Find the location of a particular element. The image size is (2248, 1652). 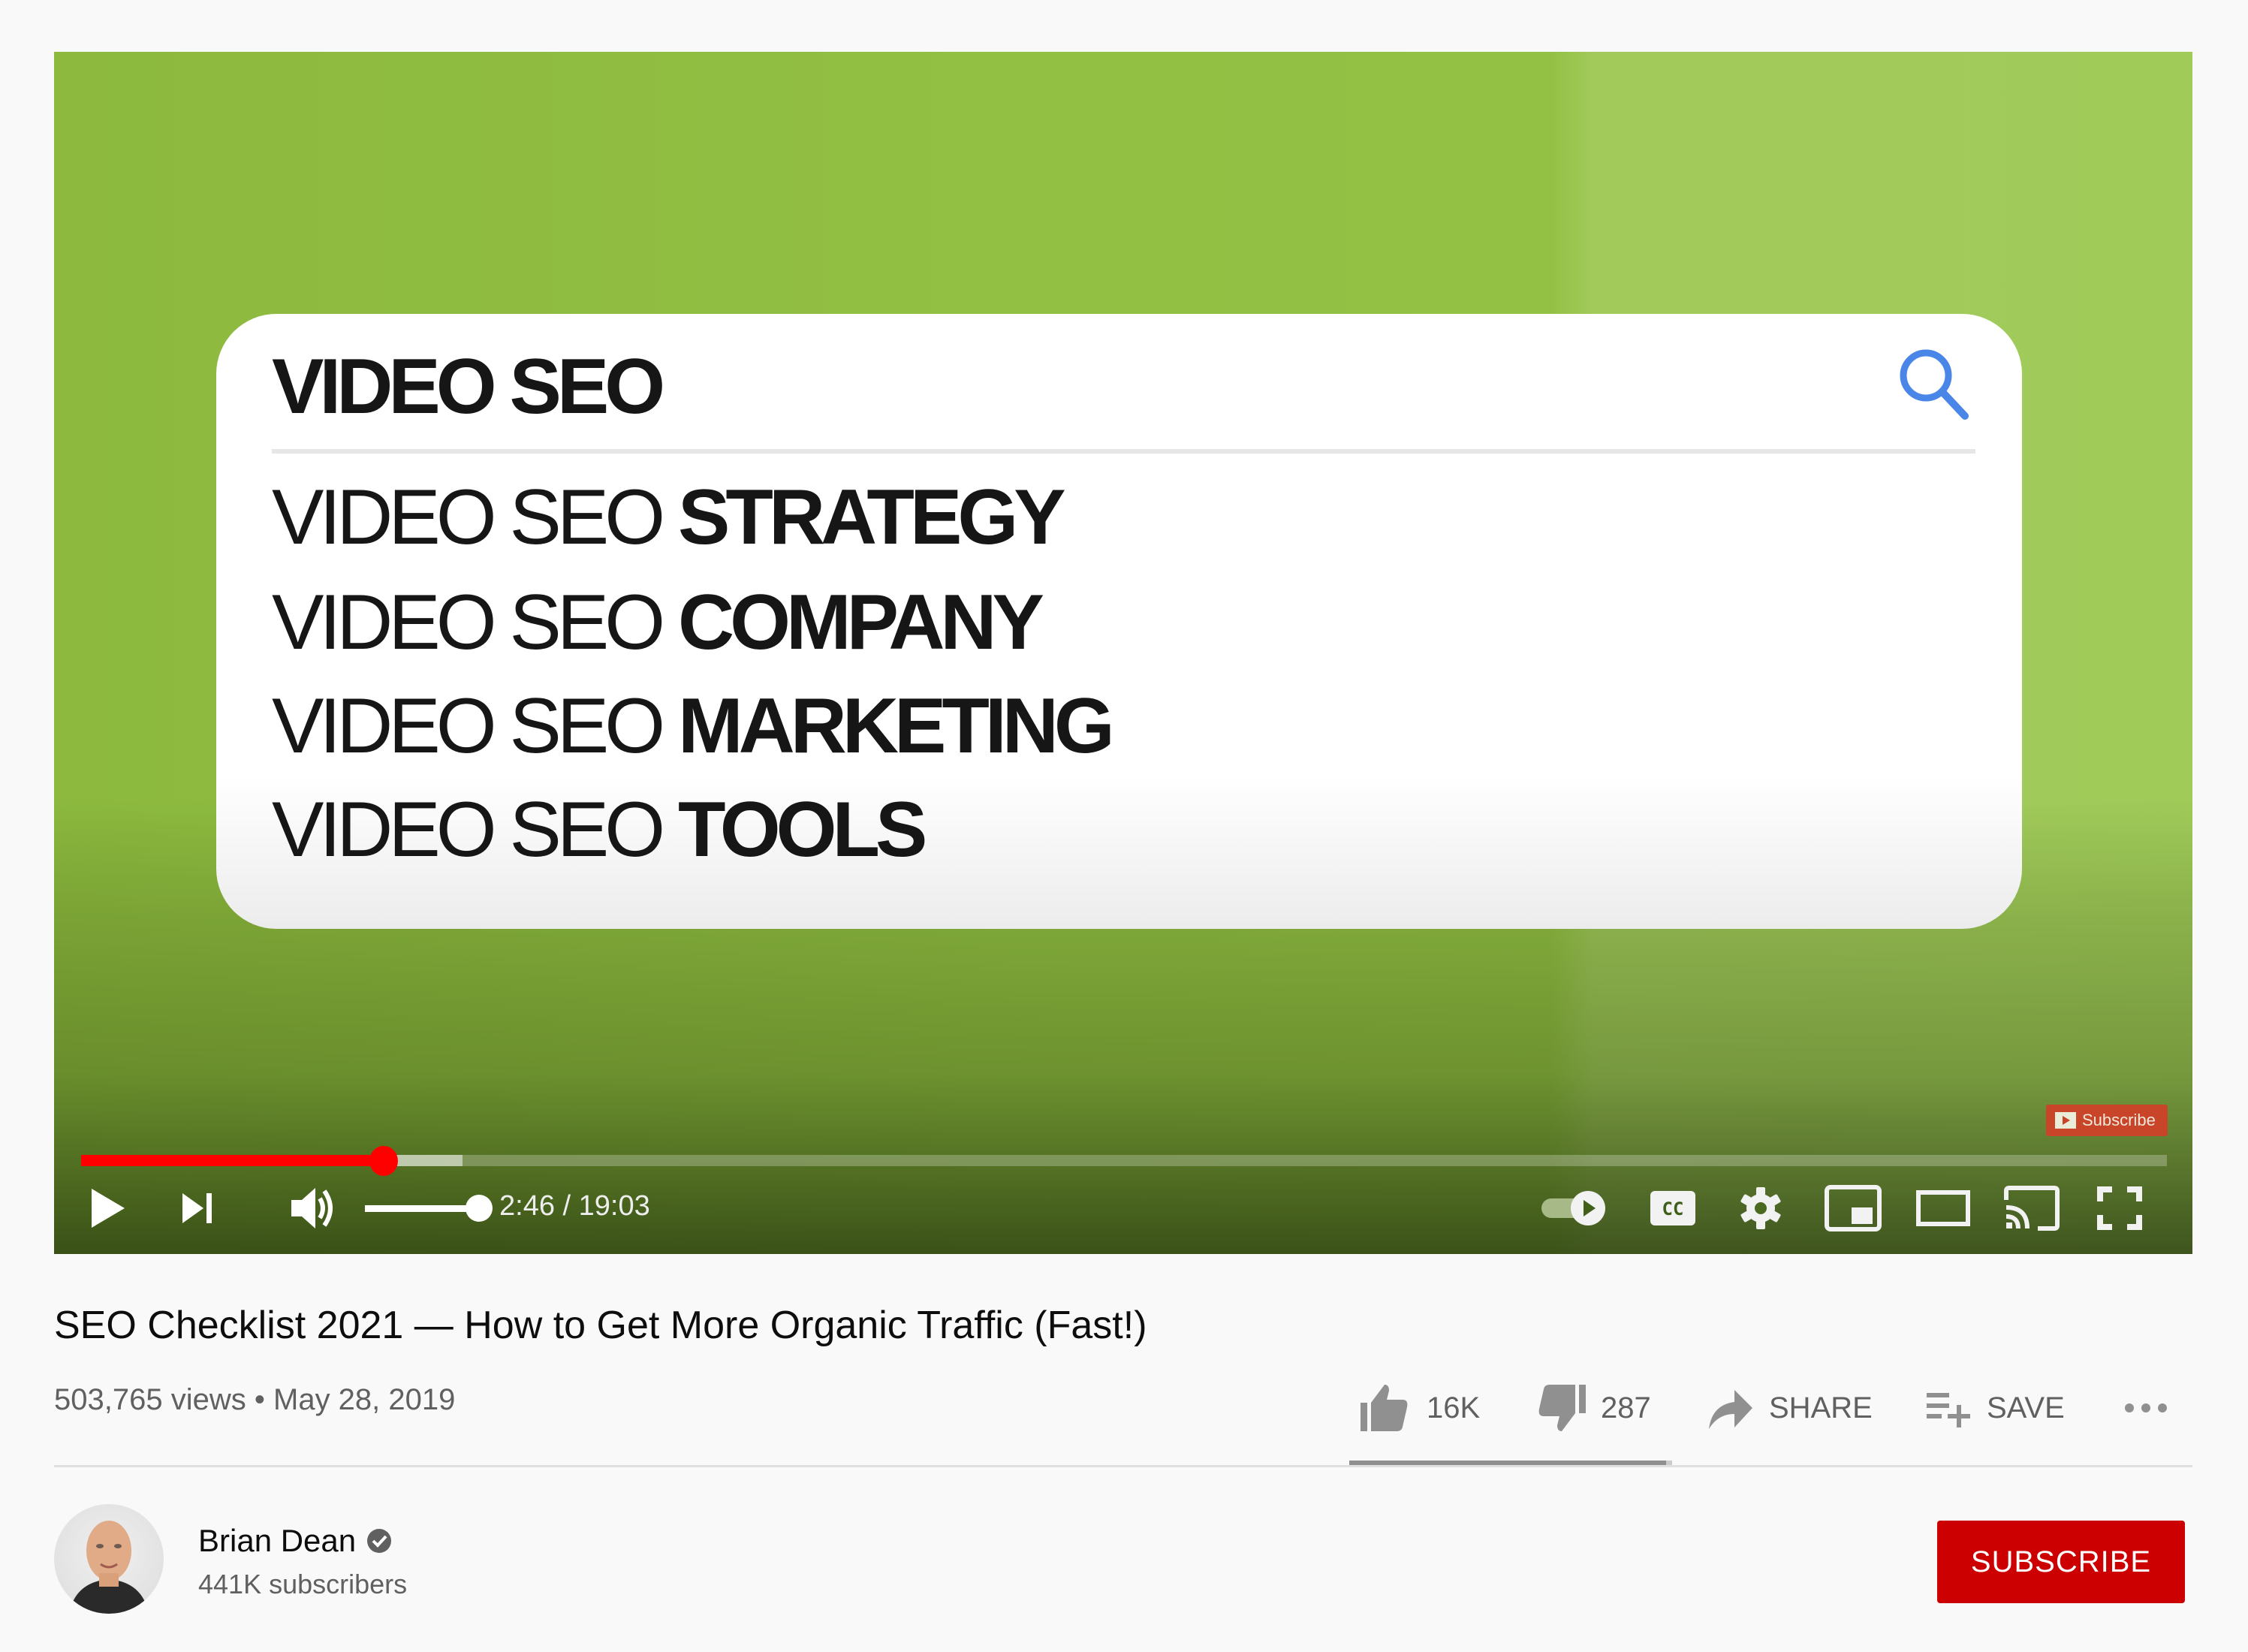

progress-scrubber-handle is located at coordinates (384, 1161).